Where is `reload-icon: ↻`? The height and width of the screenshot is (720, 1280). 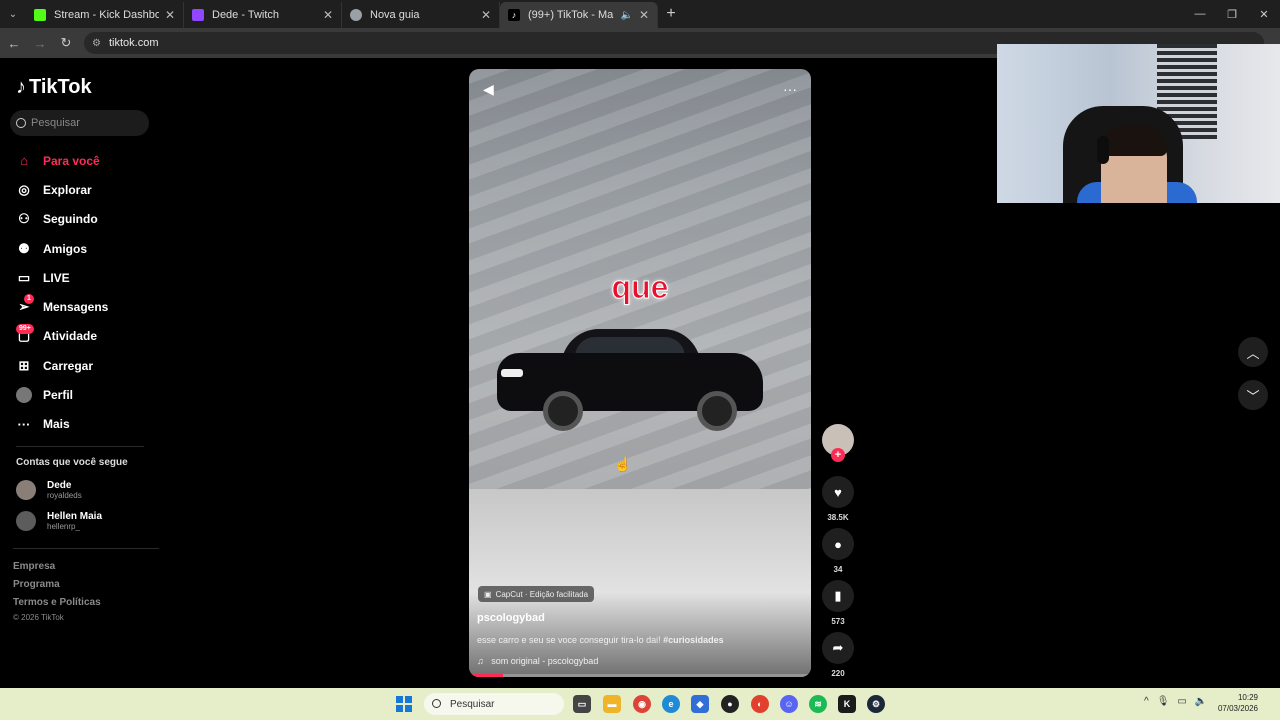
reload-icon: ↻ is located at coordinates (66, 43).